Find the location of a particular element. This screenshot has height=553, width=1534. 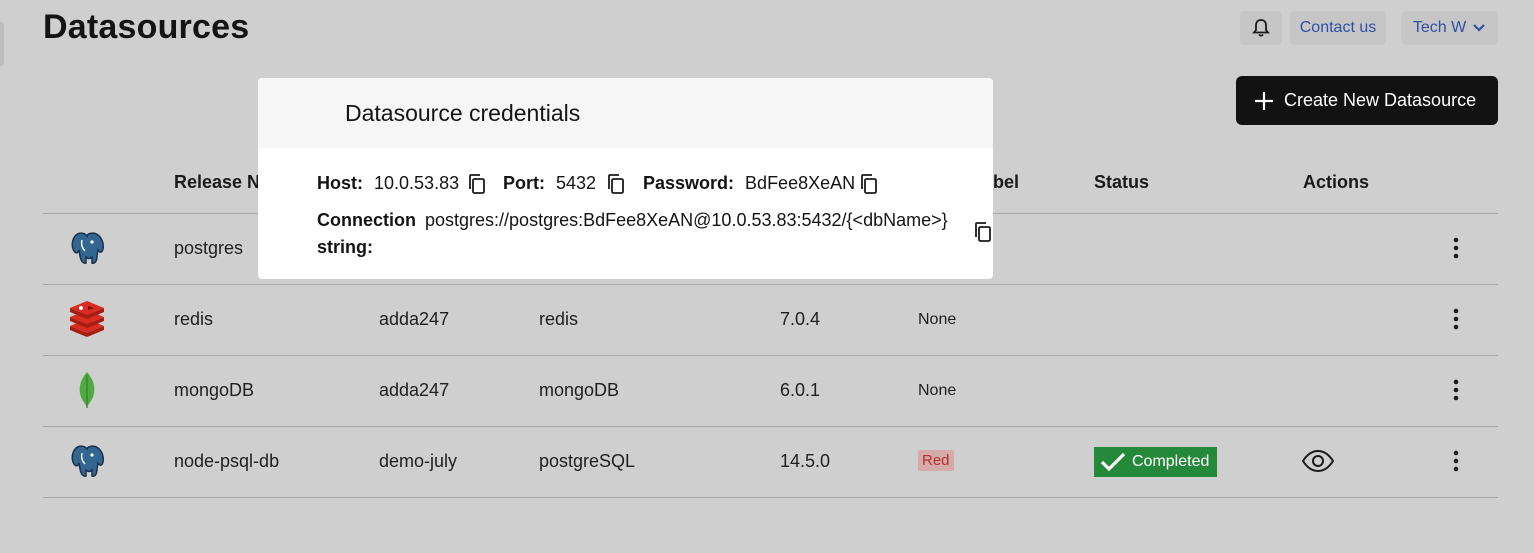

password-label: Password: is located at coordinates (689, 183).